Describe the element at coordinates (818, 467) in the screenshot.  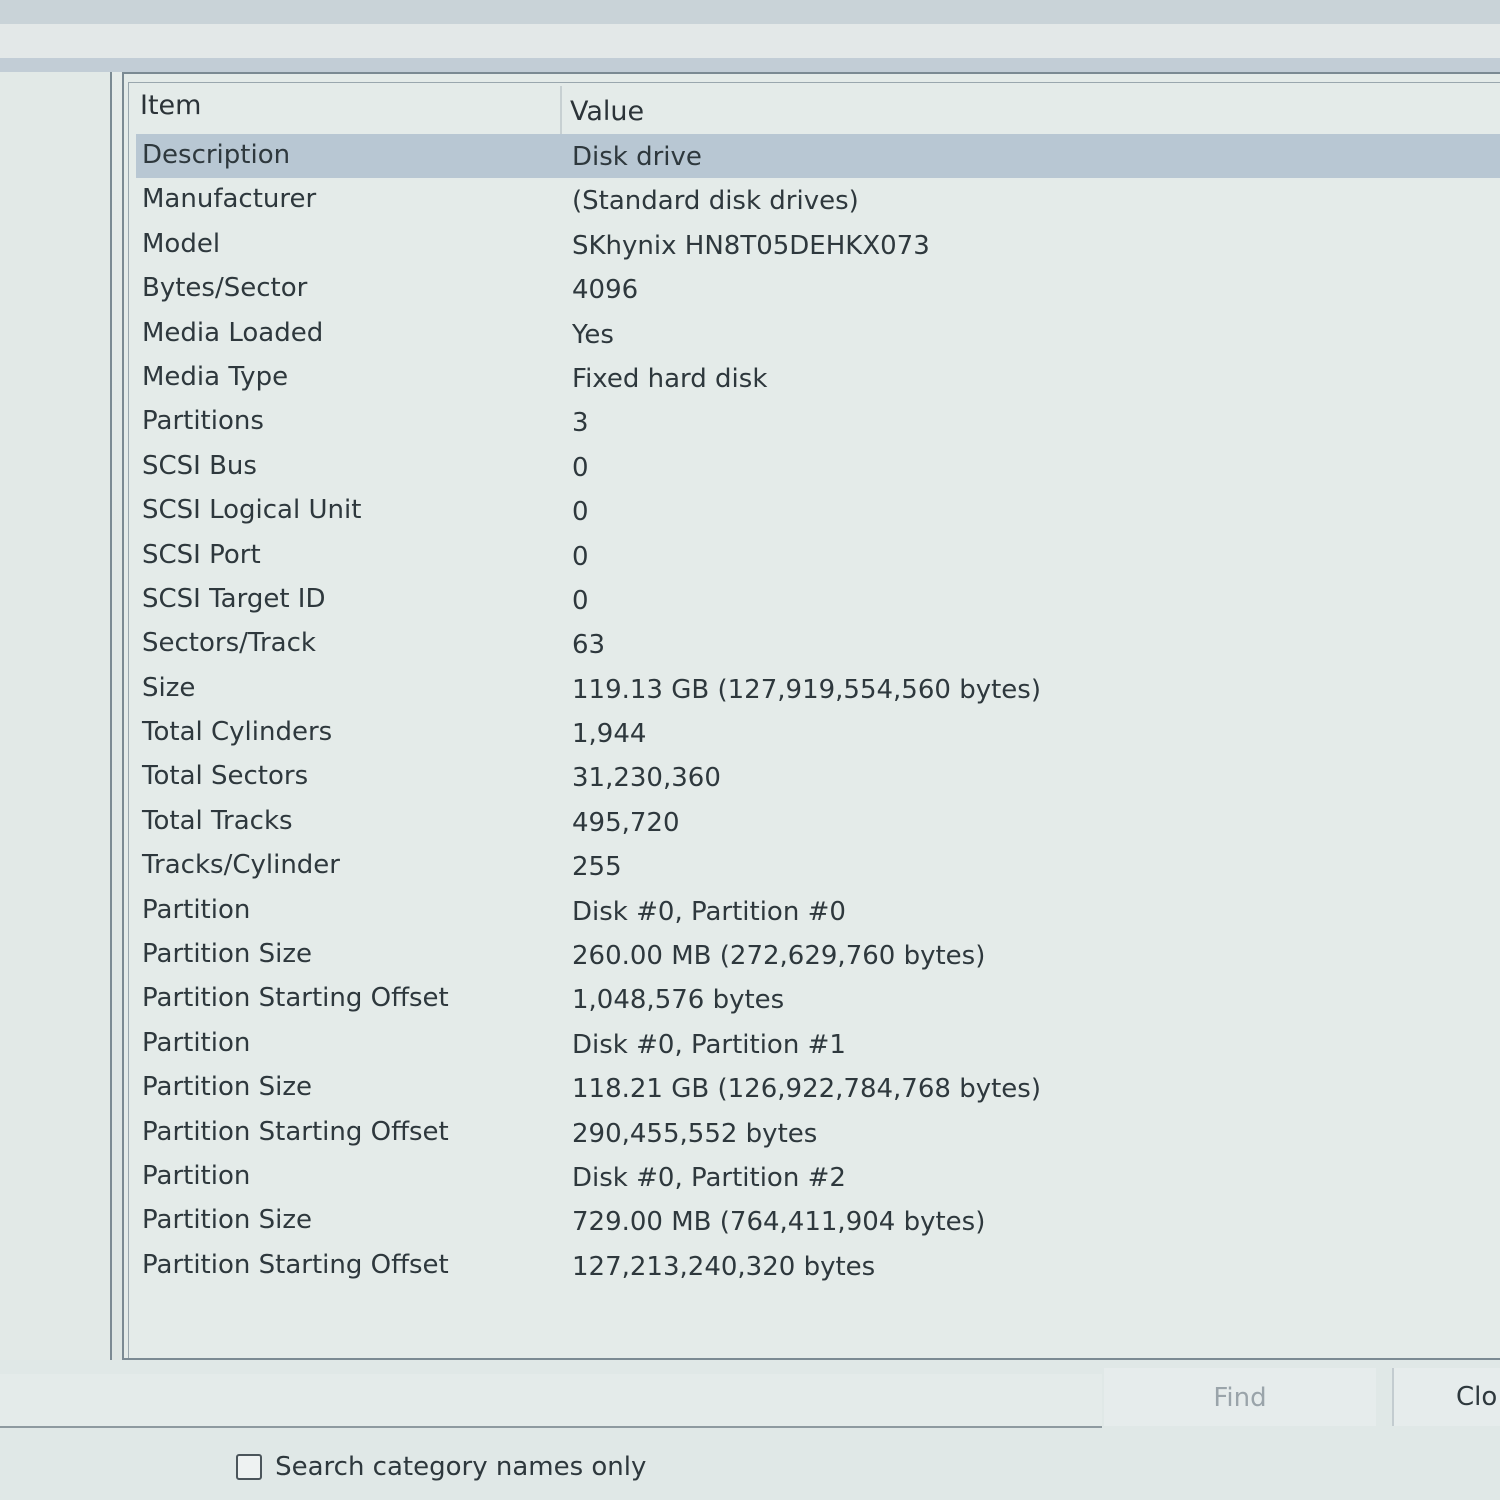
I see `table-row: SCSI Bus 0` at that location.